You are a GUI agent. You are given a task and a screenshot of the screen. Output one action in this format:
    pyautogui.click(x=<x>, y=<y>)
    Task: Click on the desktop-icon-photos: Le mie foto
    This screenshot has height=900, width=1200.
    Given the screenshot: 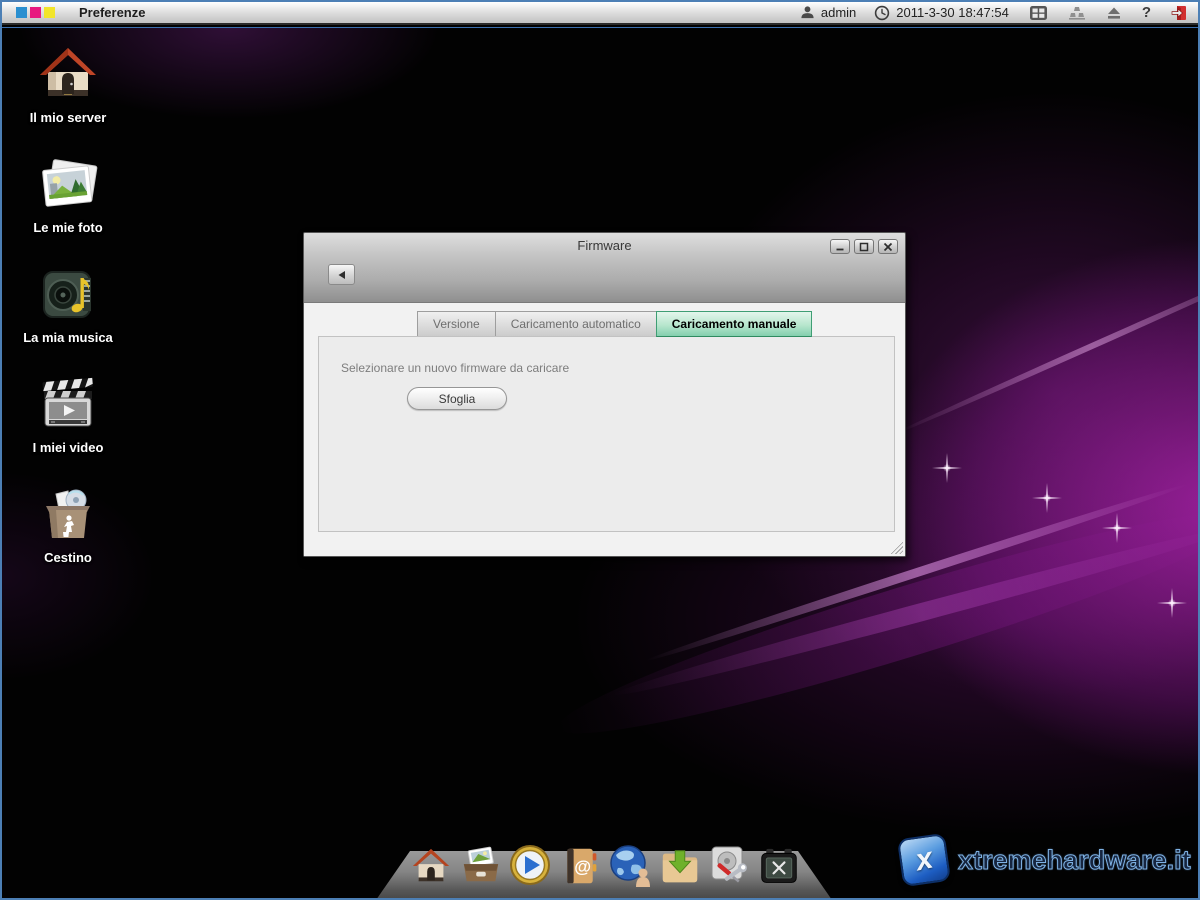 What is the action you would take?
    pyautogui.click(x=68, y=193)
    